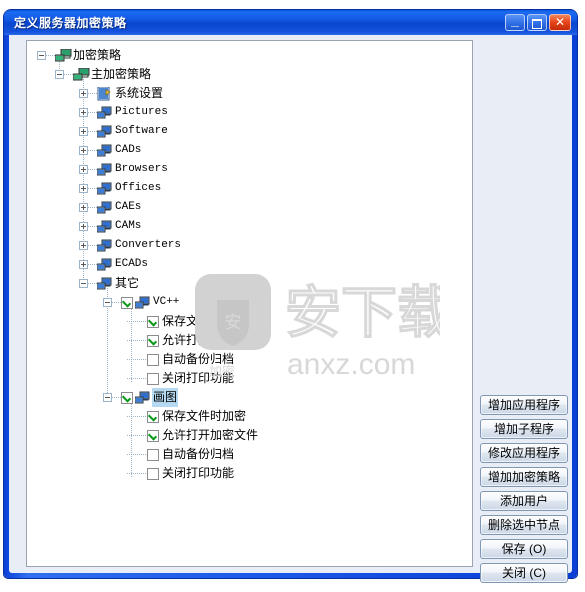  What do you see at coordinates (139, 93) in the screenshot?
I see `tree-node-label: 系统设置` at bounding box center [139, 93].